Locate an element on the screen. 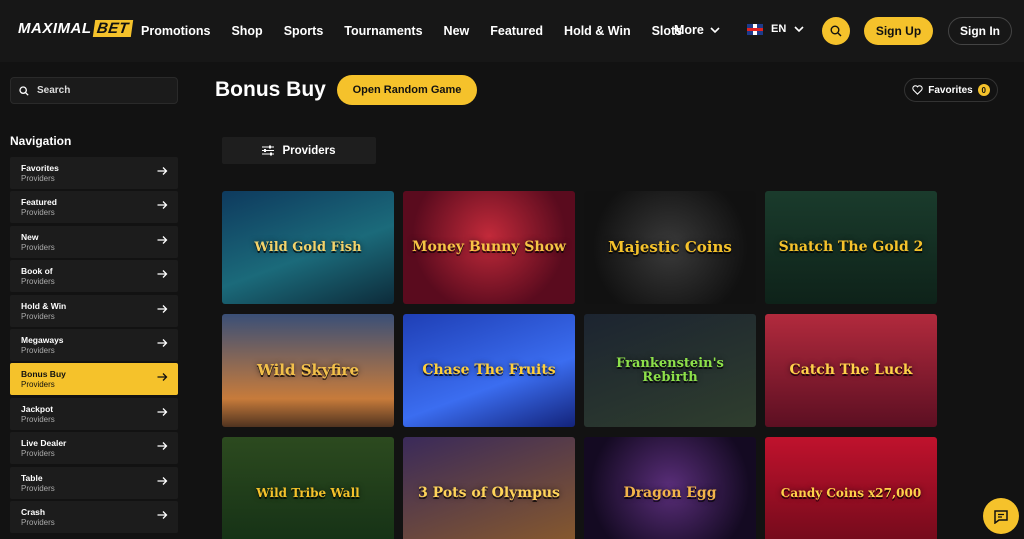  game-title: Frankenstein's Rebirth is located at coordinates (670, 370).